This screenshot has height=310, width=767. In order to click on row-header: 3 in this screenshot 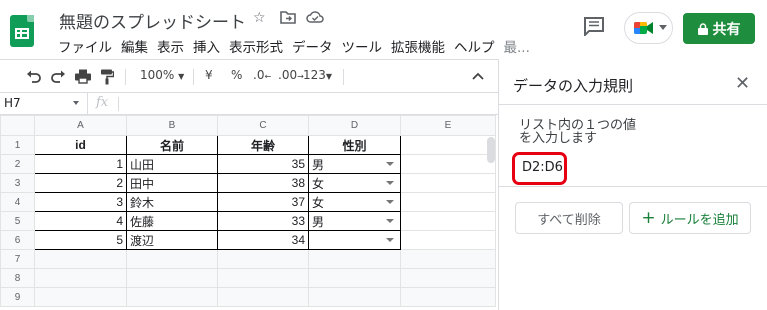, I will do `click(17, 183)`.